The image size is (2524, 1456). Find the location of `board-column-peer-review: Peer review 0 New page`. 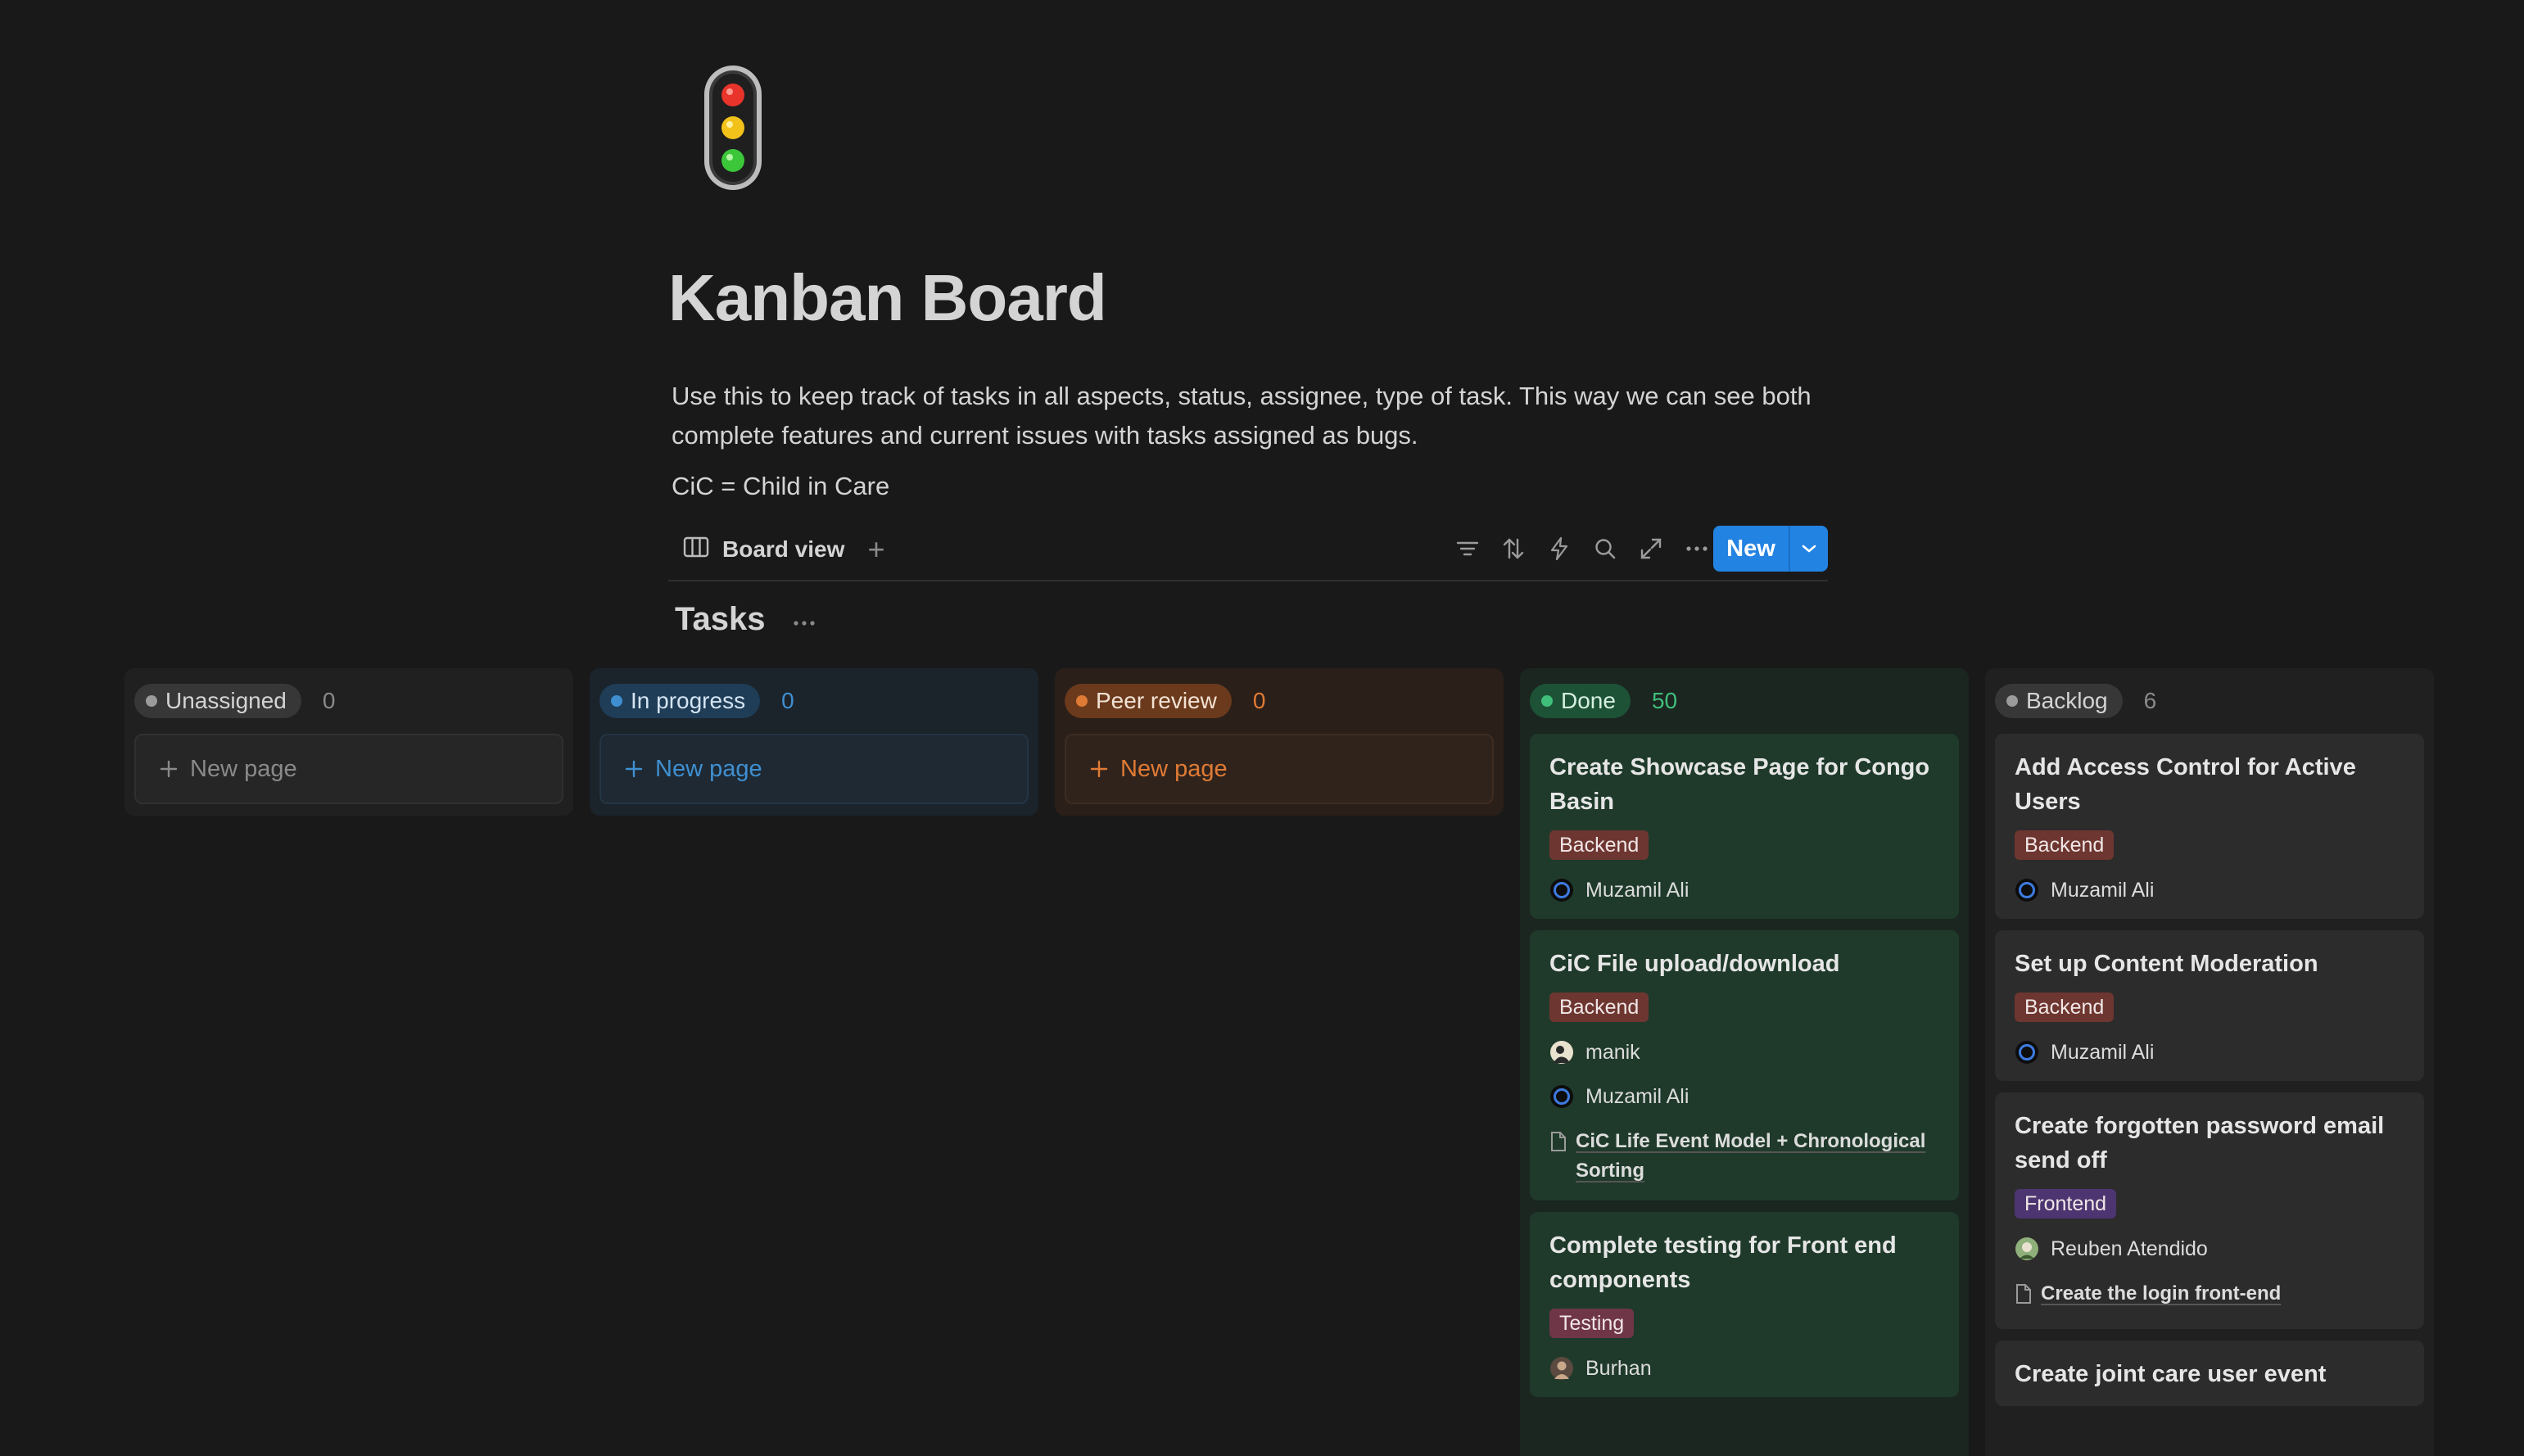

board-column-peer-review: Peer review 0 New page is located at coordinates (1279, 742).